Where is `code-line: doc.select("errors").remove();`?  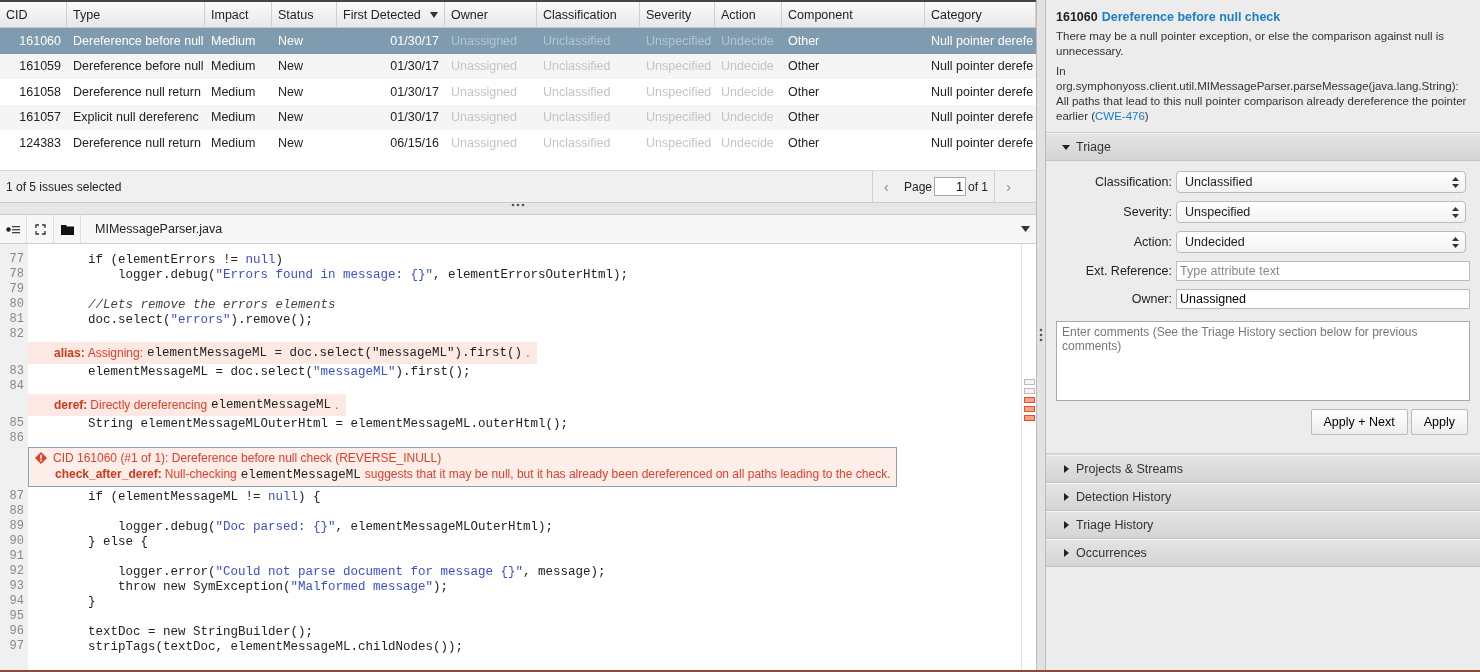 code-line: doc.select("errors").remove(); is located at coordinates (200, 319).